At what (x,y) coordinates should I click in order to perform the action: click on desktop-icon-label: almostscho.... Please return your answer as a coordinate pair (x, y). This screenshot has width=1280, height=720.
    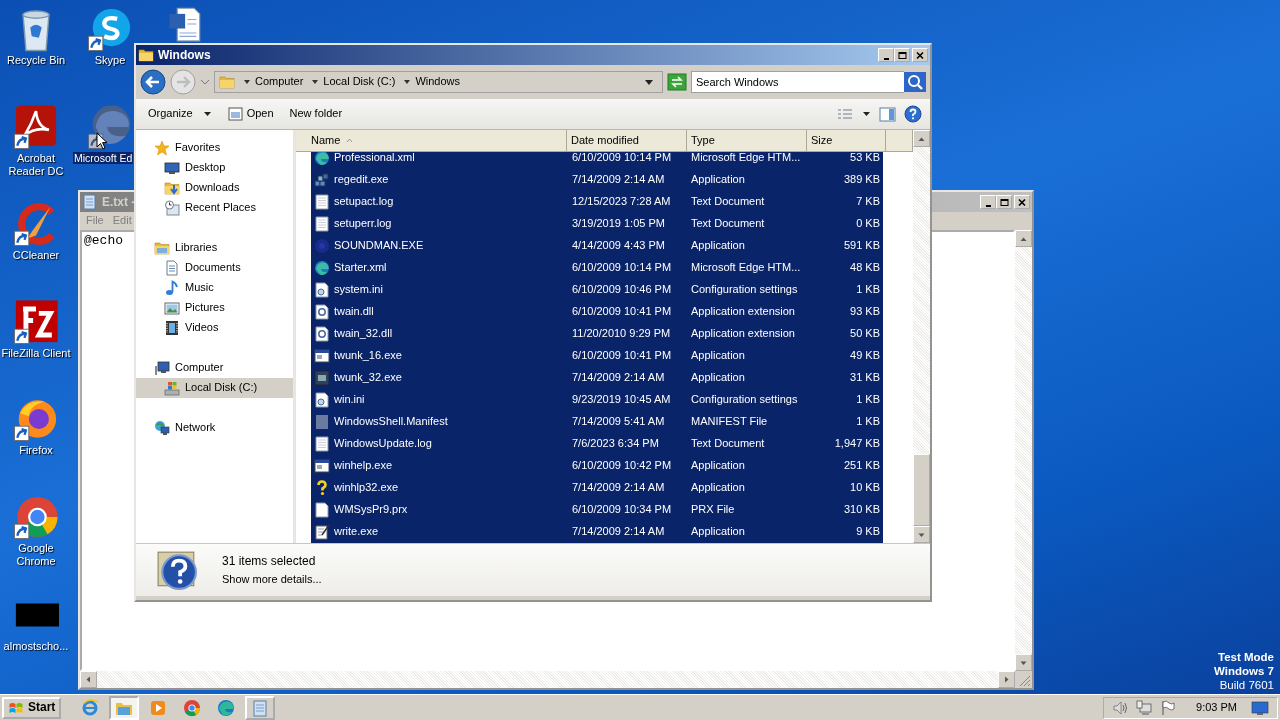
    Looking at the image, I should click on (36, 646).